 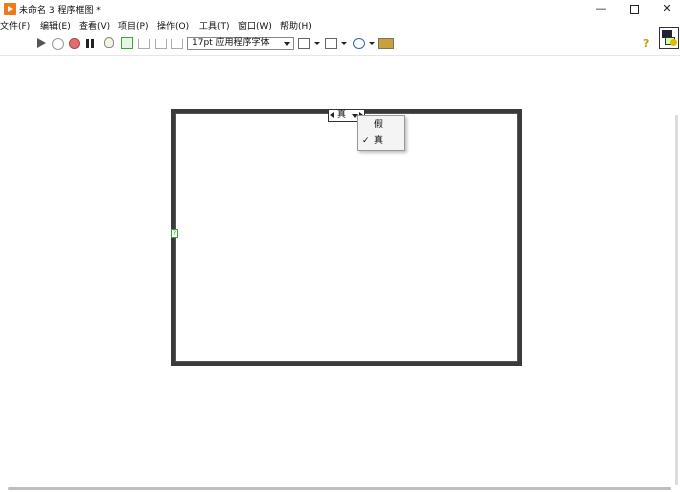 I want to click on align-icon, so click(x=304, y=43).